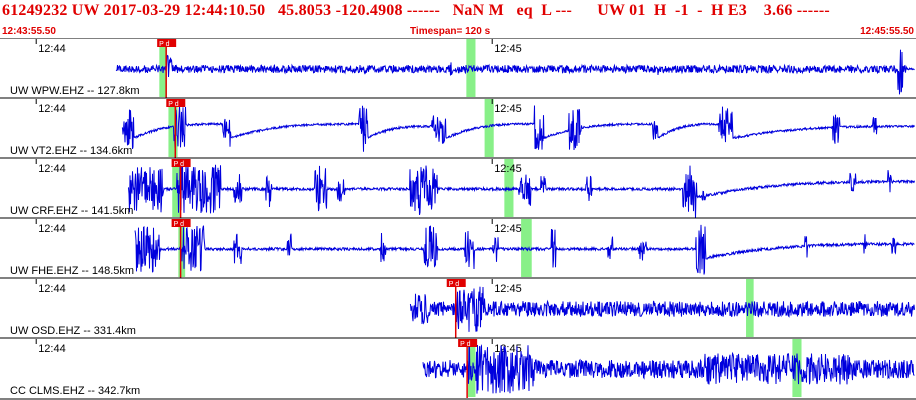  Describe the element at coordinates (75, 391) in the screenshot. I see `station-label: CC CLMS.EHZ -- 342.7km` at that location.